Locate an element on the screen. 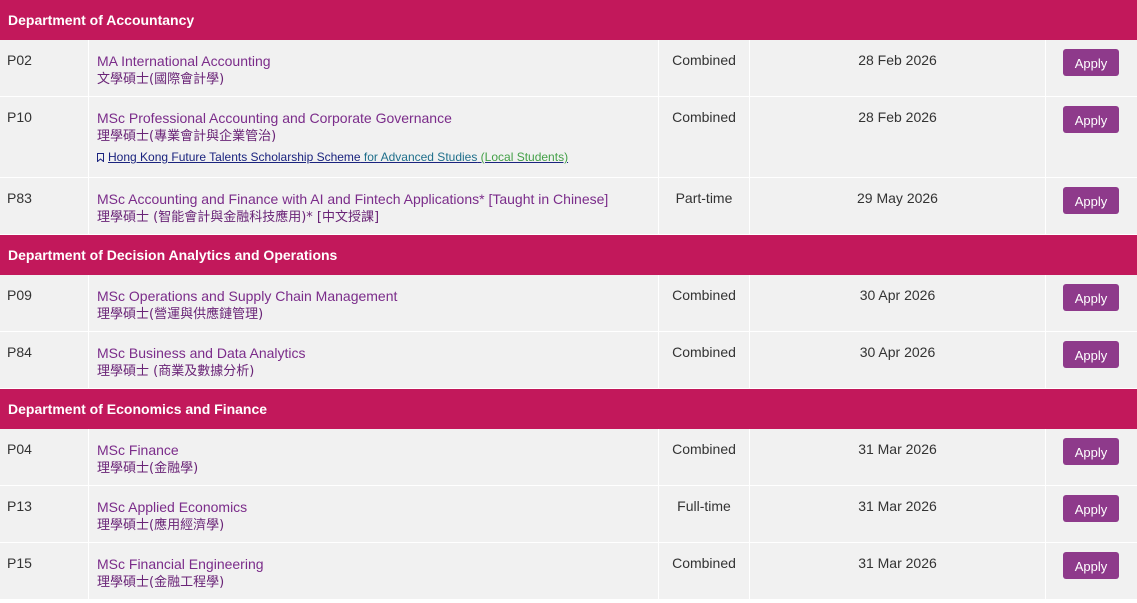 The image size is (1137, 603). programme-title-link: MSc Finance is located at coordinates (377, 450).